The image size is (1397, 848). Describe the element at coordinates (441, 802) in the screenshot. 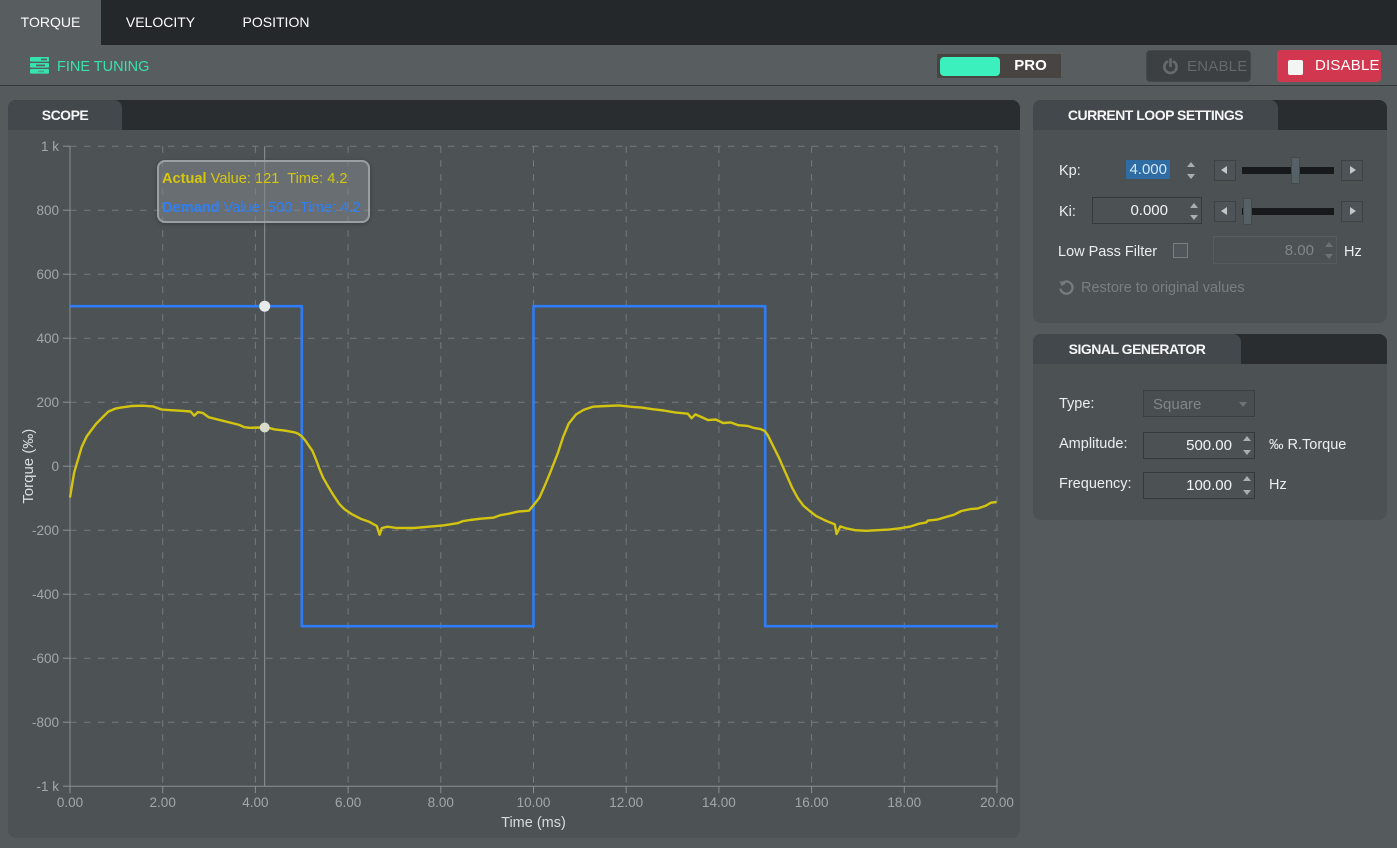

I see `svg-text: 8.00` at that location.